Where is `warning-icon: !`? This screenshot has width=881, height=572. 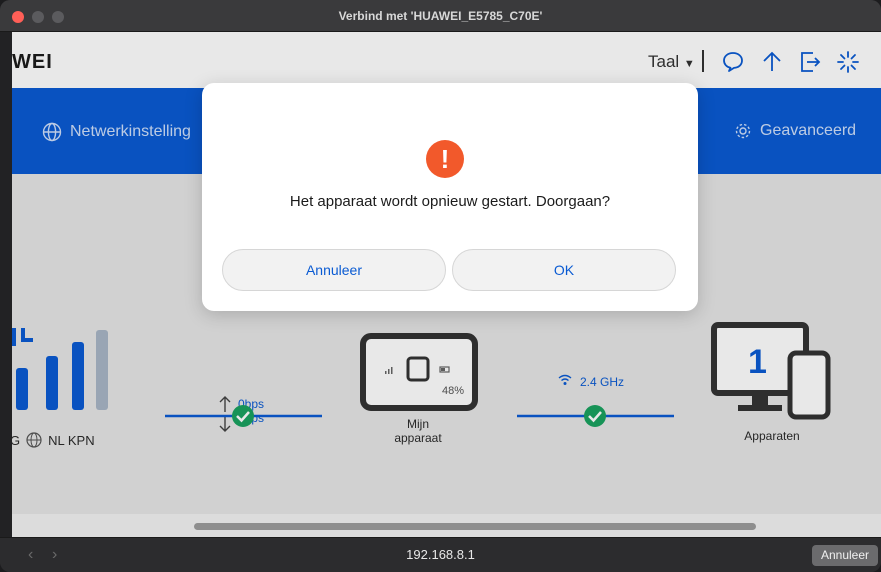
warning-icon: ! is located at coordinates (445, 159).